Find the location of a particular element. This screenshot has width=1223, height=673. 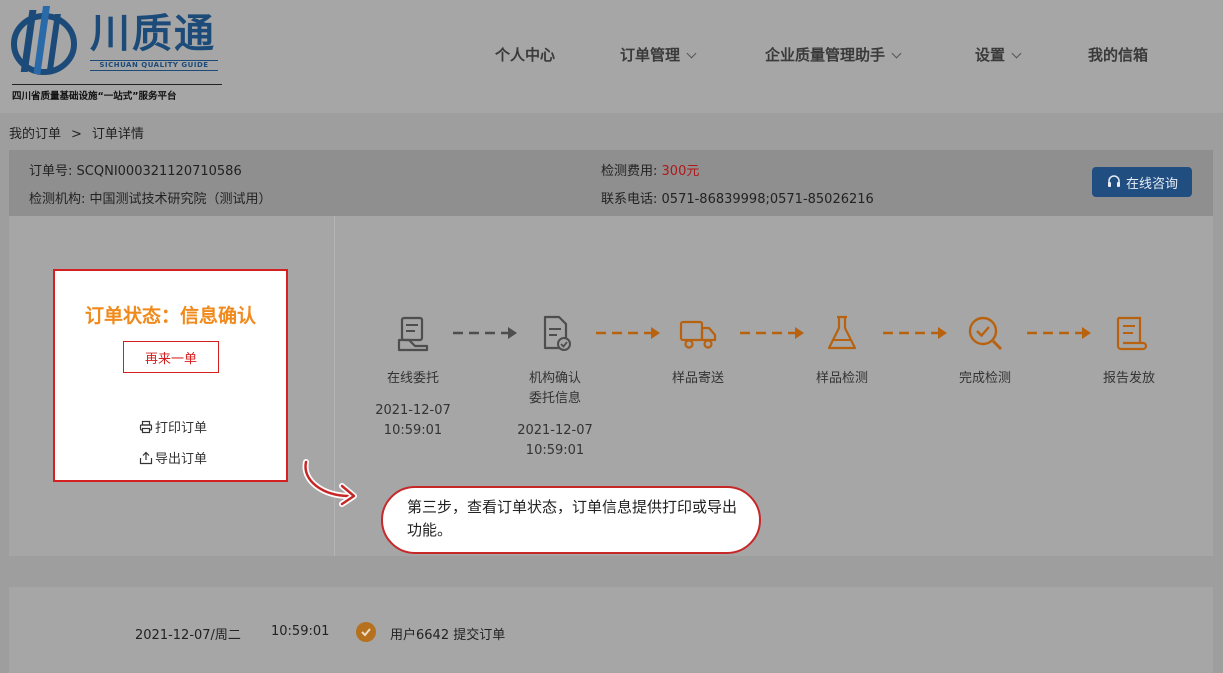

printer-icon is located at coordinates (146, 426).